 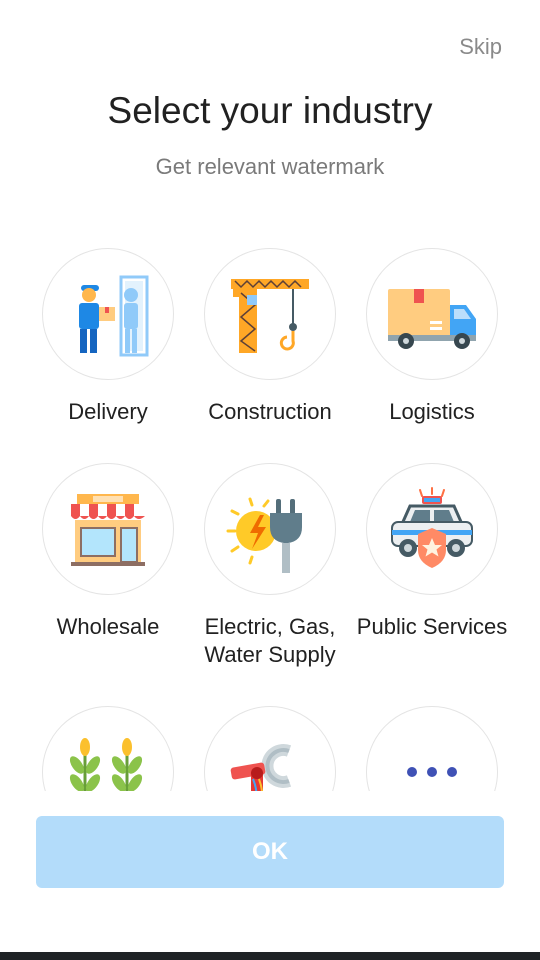 I want to click on industry-label: Wholesale, so click(x=108, y=626).